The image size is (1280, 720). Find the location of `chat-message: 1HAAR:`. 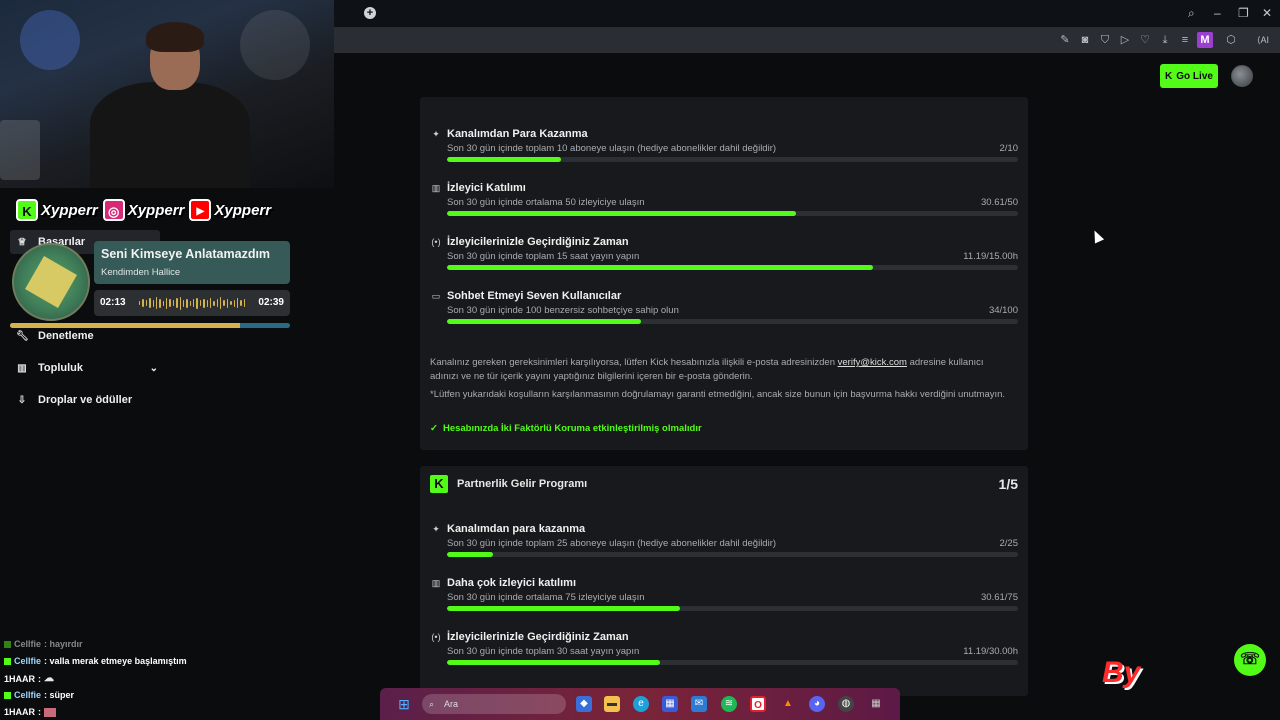

chat-message: 1HAAR: is located at coordinates (30, 712).